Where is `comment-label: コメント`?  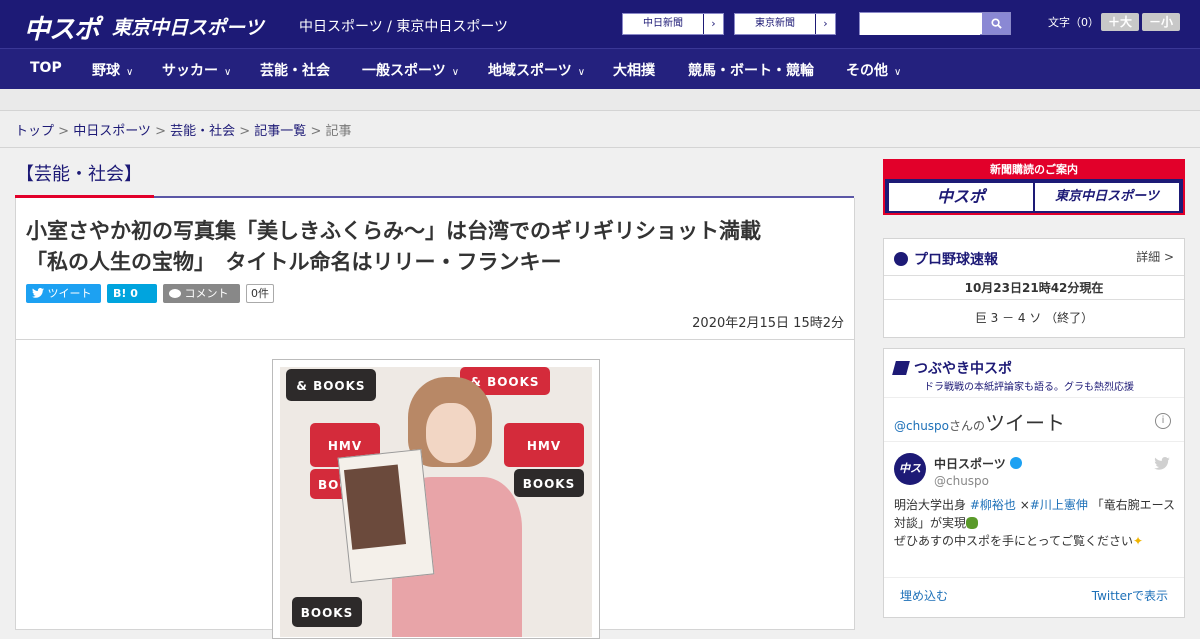
comment-label: コメント is located at coordinates (206, 293).